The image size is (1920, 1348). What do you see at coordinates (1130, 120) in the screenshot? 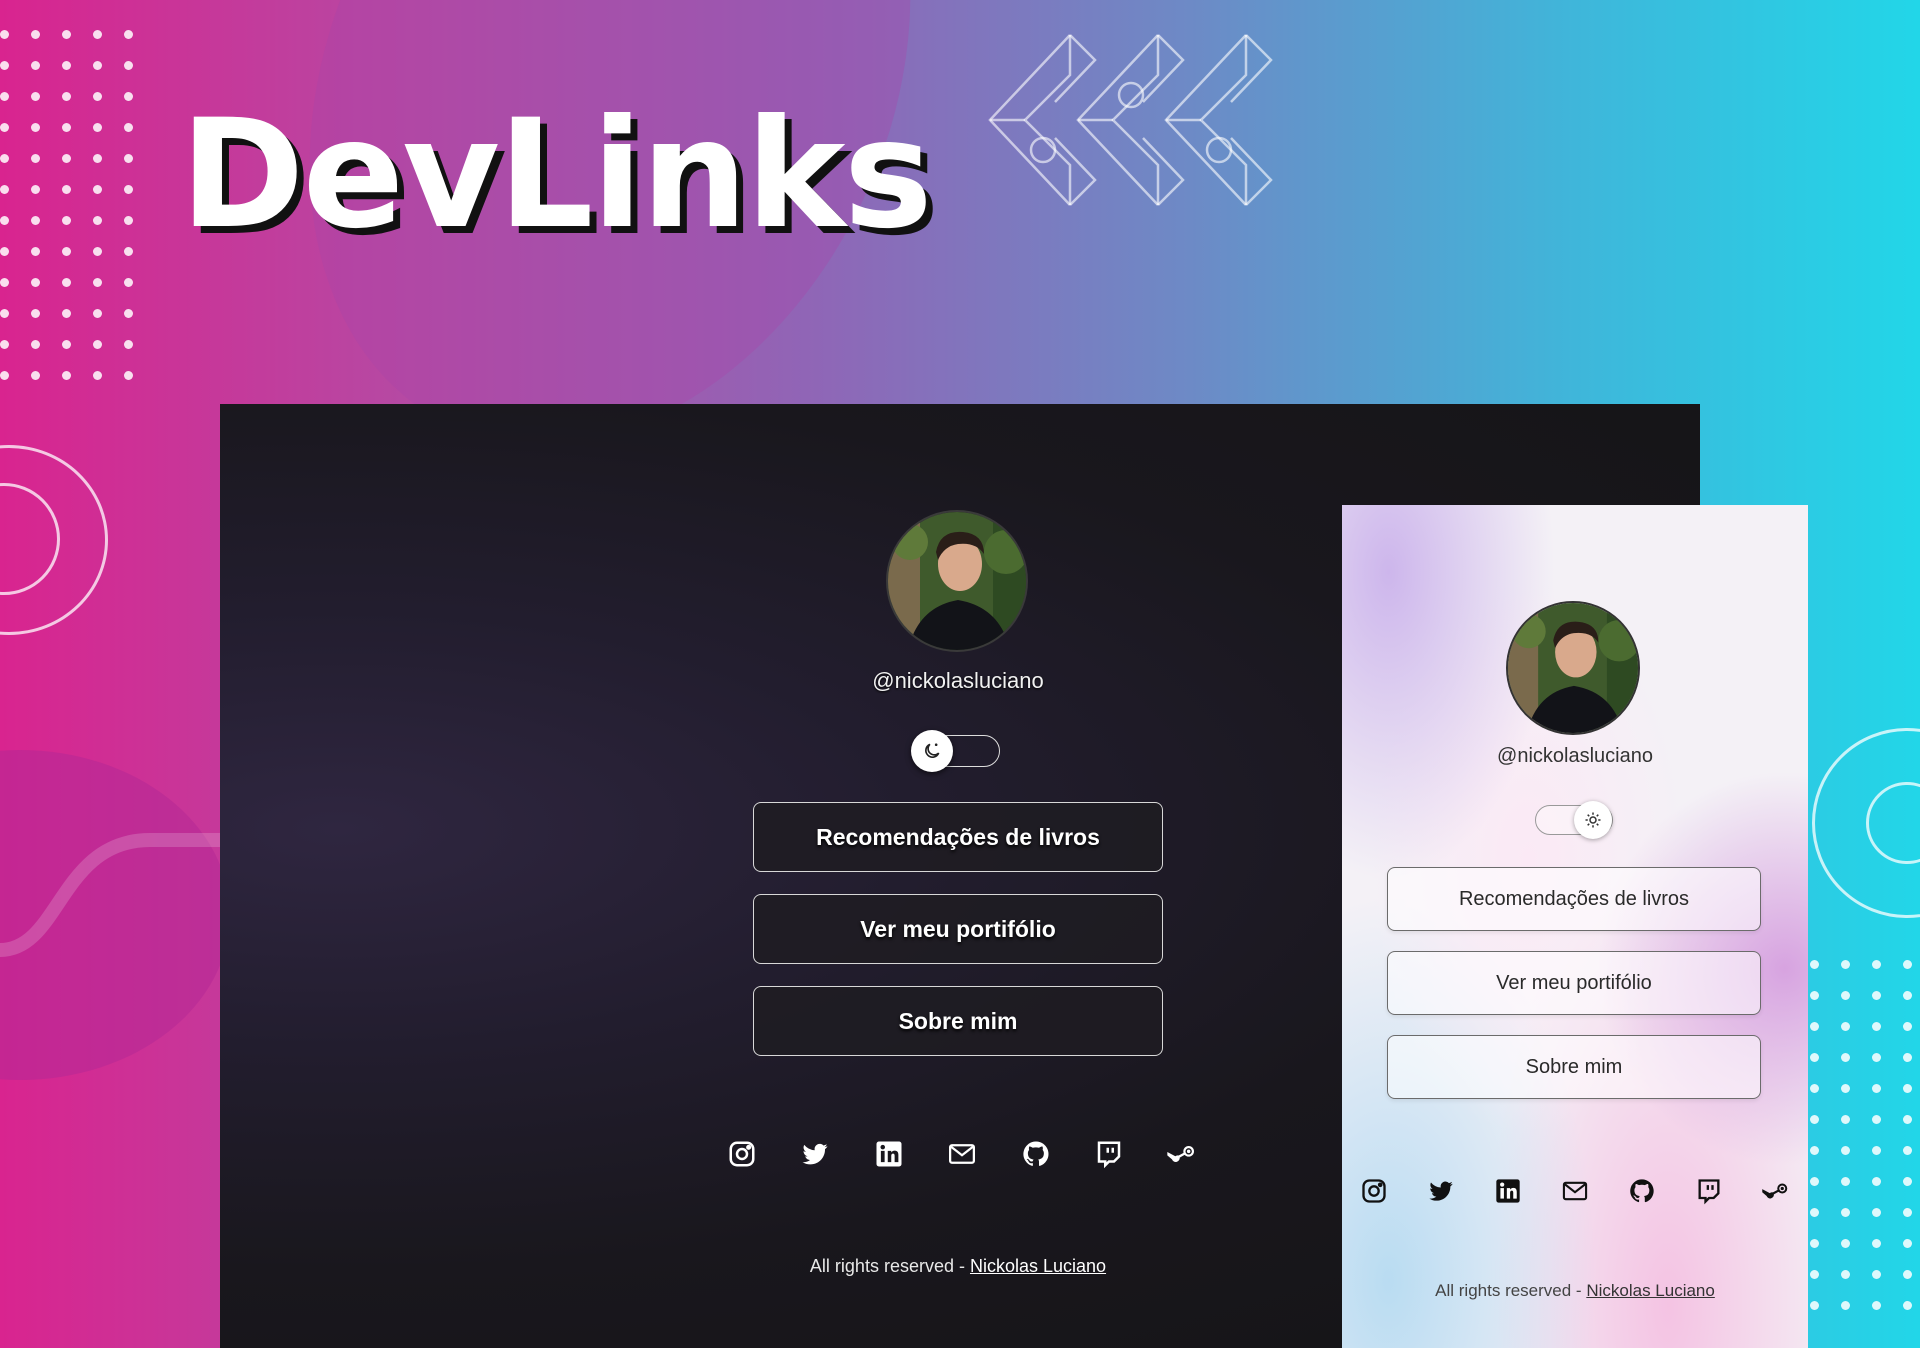
I see `chevron-decoration` at bounding box center [1130, 120].